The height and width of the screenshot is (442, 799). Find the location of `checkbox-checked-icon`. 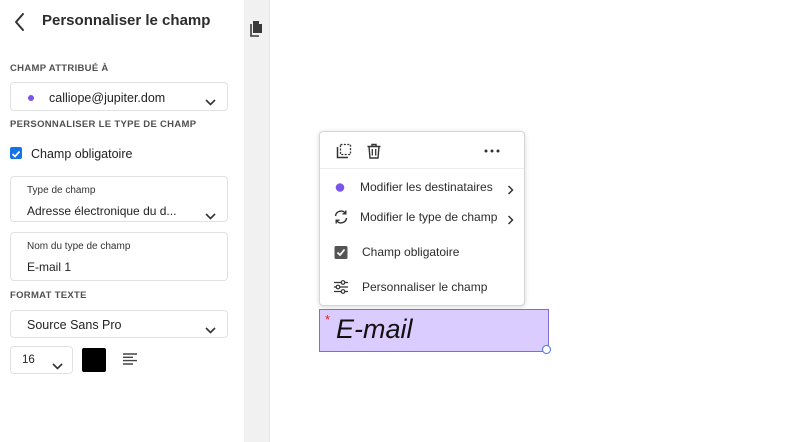

checkbox-checked-icon is located at coordinates (16, 153).